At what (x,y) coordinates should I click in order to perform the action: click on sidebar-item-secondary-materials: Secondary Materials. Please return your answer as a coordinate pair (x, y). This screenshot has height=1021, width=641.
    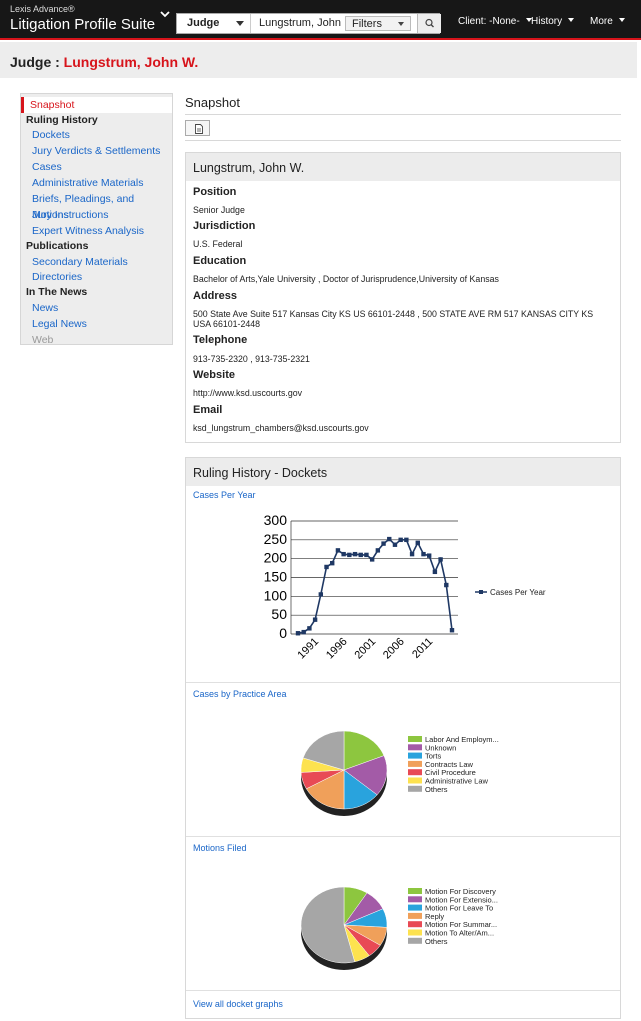
    Looking at the image, I should click on (96, 262).